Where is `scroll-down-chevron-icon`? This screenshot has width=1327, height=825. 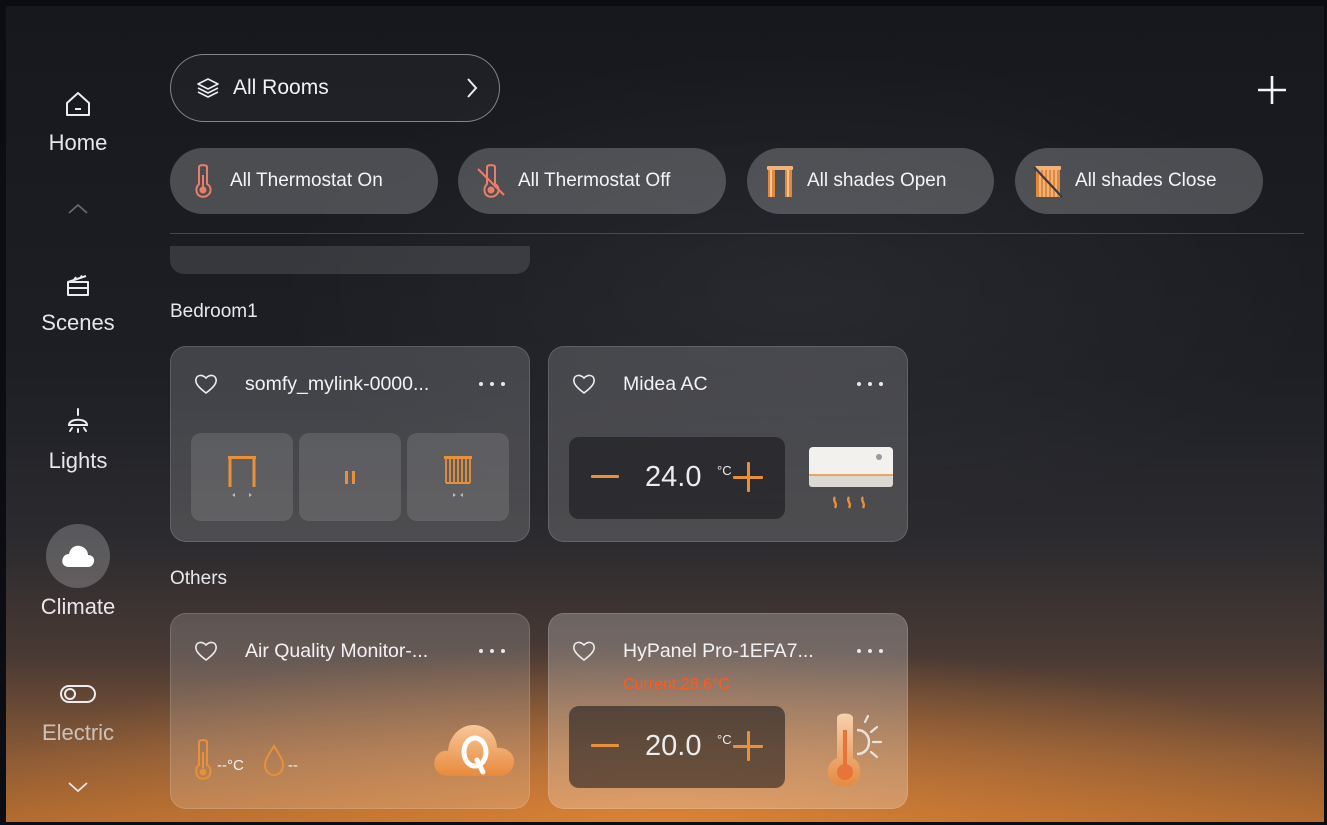
scroll-down-chevron-icon is located at coordinates (78, 789).